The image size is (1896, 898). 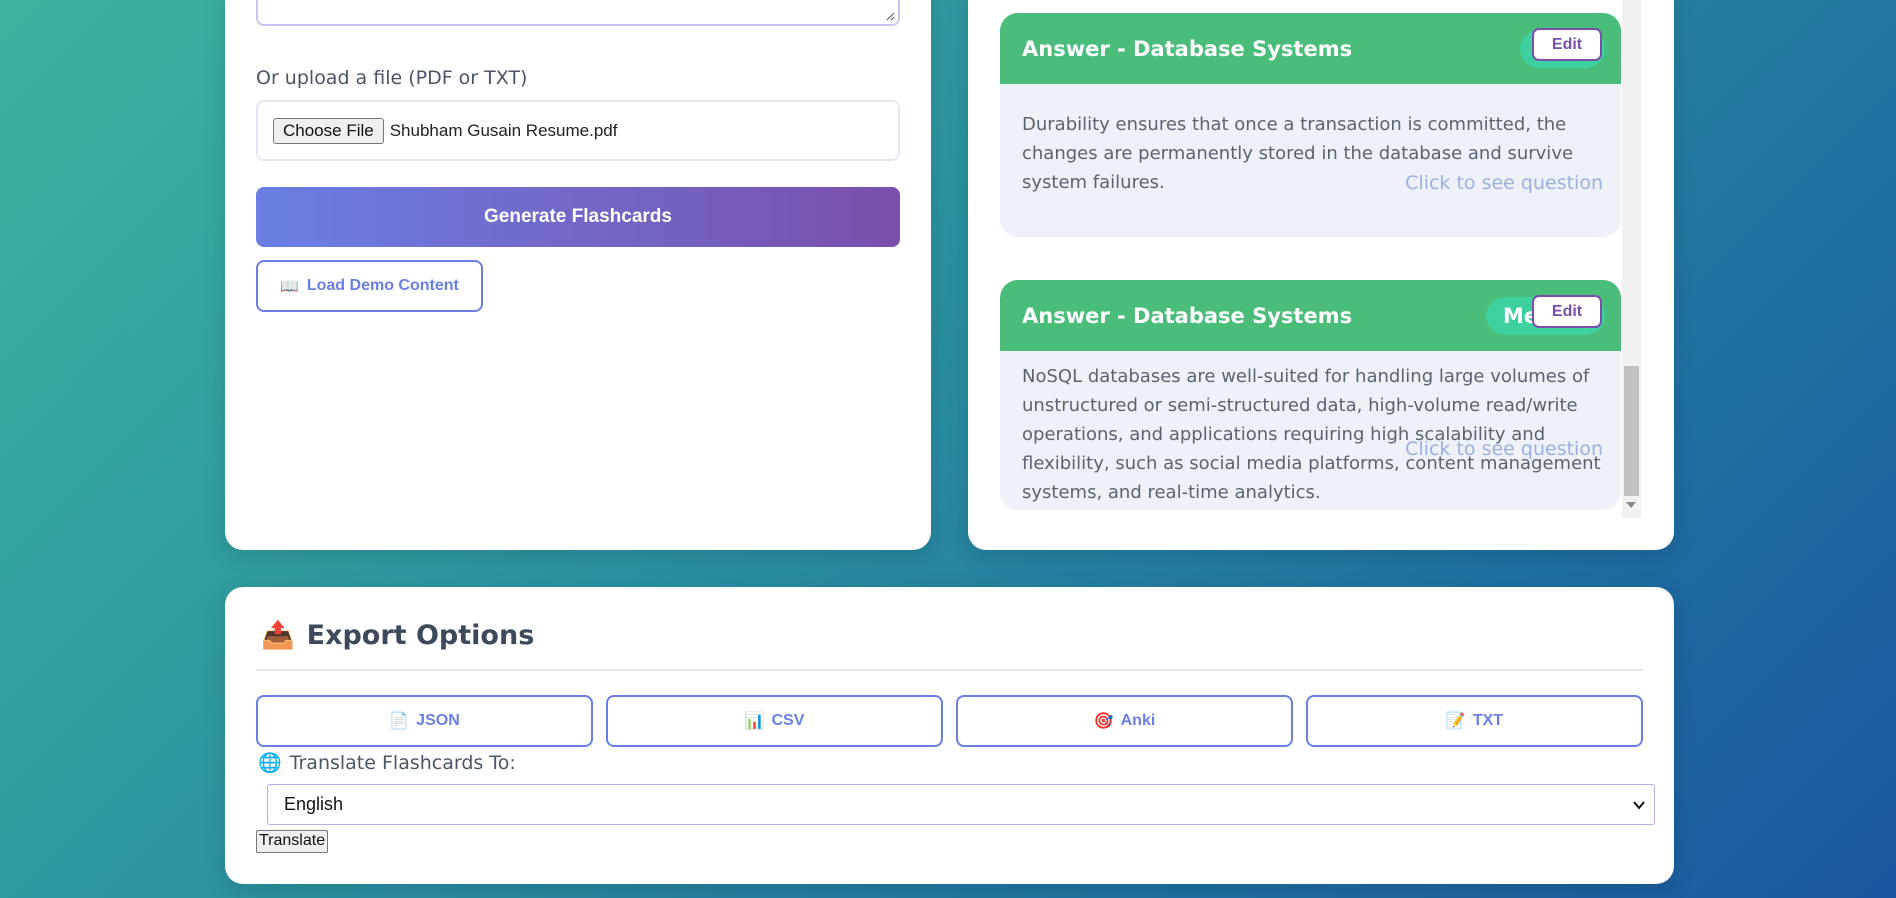 What do you see at coordinates (314, 804) in the screenshot?
I see `selected-language: English` at bounding box center [314, 804].